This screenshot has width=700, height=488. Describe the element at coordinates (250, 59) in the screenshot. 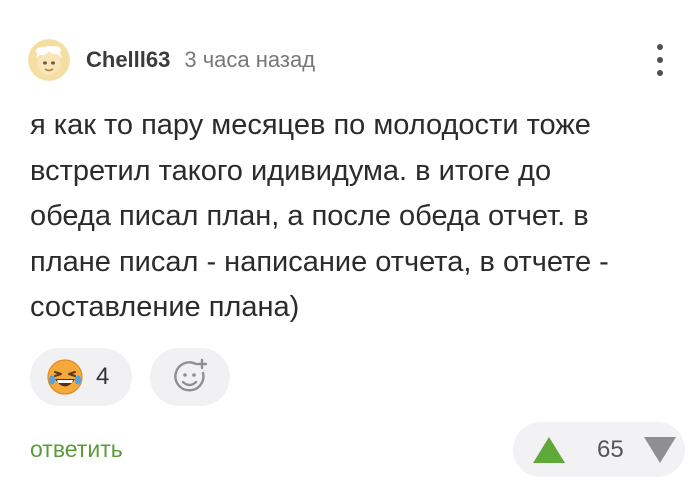

I see `comment-timestamp: 3 часа назад` at that location.